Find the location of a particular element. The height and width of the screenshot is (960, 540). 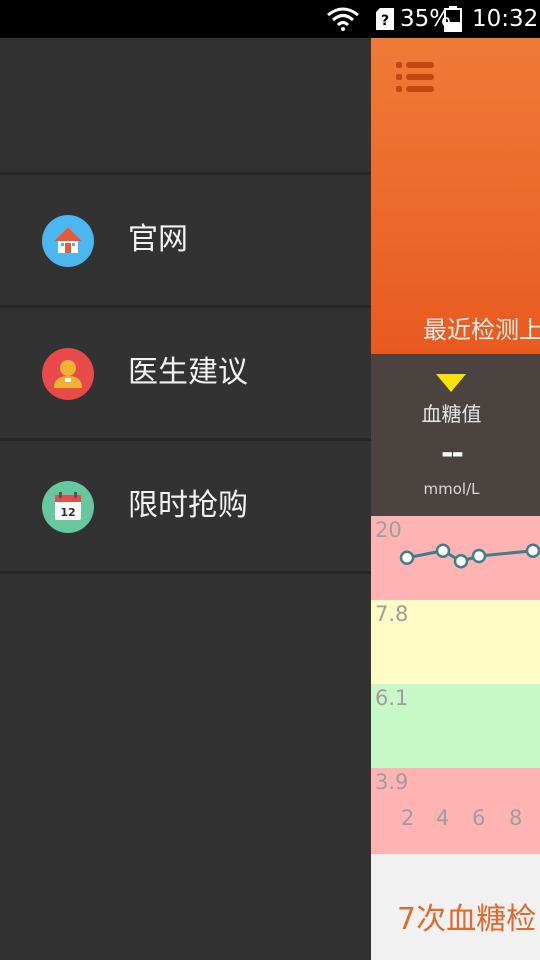

selector-triangle-icon is located at coordinates (451, 383).